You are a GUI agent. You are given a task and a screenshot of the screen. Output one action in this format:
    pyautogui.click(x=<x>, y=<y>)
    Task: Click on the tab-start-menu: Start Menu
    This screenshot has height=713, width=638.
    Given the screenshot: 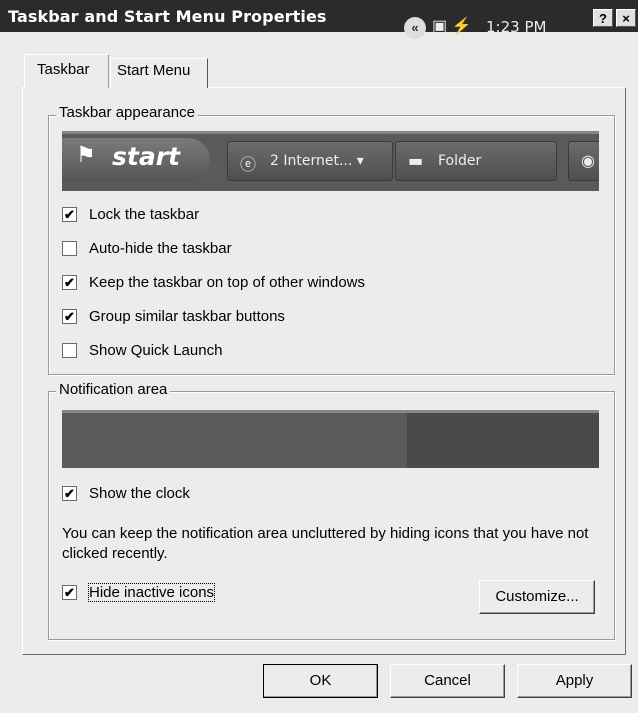 What is the action you would take?
    pyautogui.click(x=159, y=73)
    